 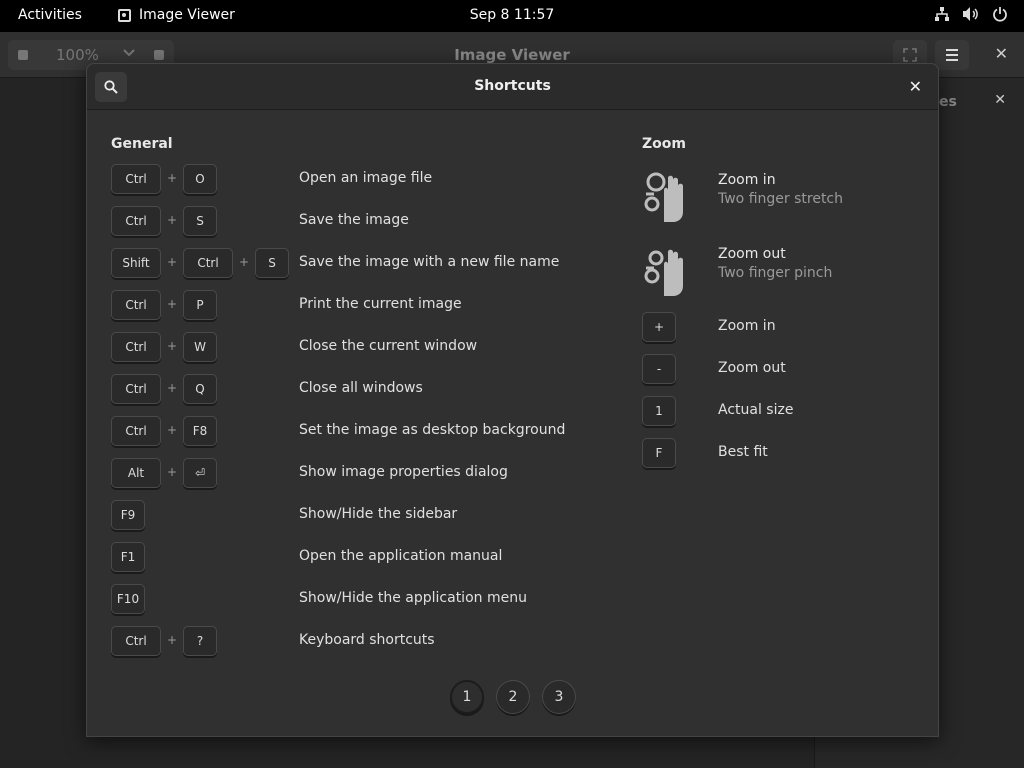 I want to click on shortcut-description: Save the image with a new file name, so click(x=429, y=262).